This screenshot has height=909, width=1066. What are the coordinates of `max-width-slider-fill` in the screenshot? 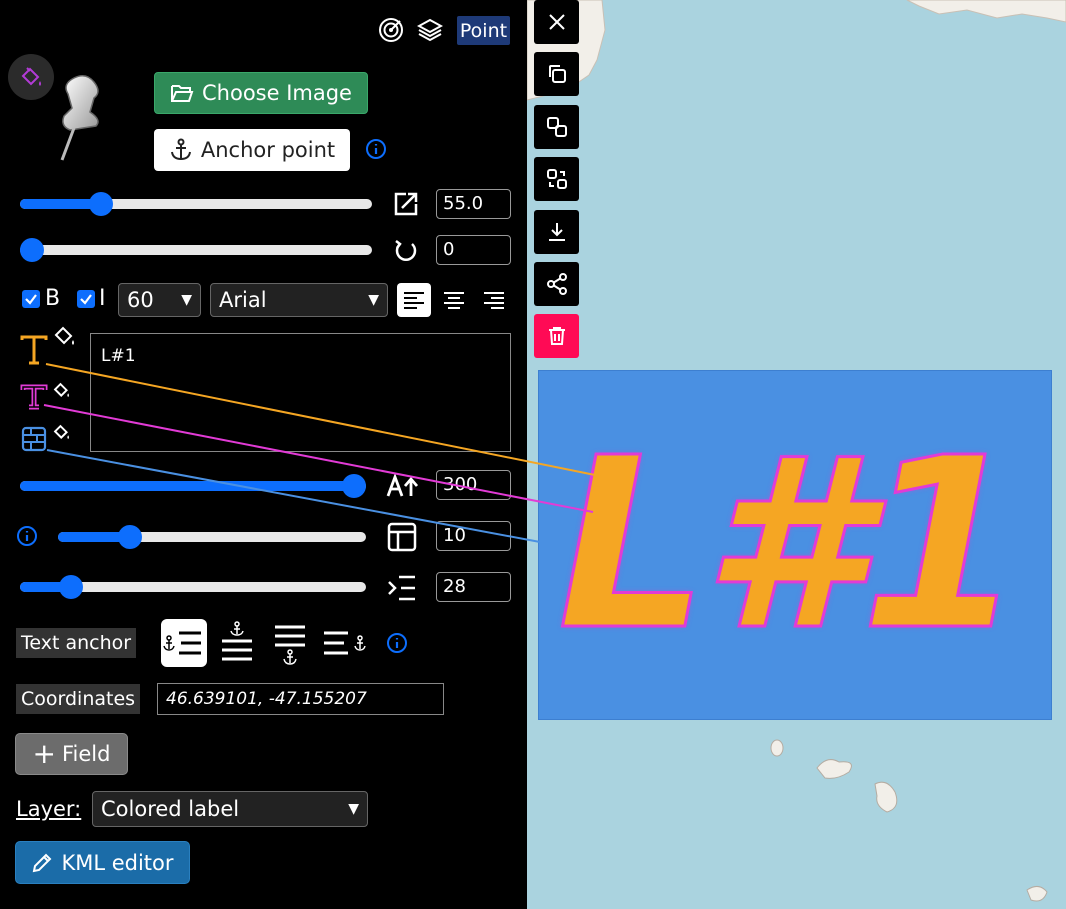 It's located at (187, 486).